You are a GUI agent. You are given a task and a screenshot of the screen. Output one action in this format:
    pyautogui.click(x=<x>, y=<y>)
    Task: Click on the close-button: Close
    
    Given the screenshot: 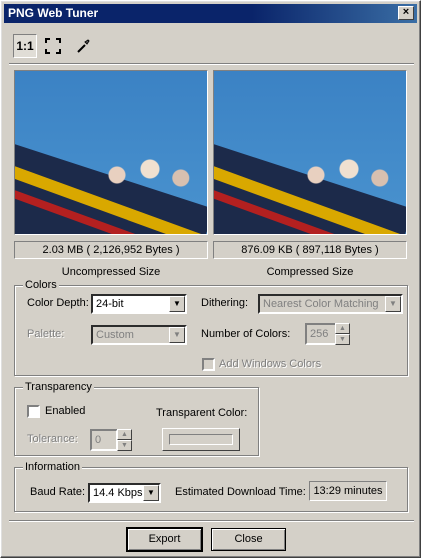 What is the action you would take?
    pyautogui.click(x=248, y=539)
    